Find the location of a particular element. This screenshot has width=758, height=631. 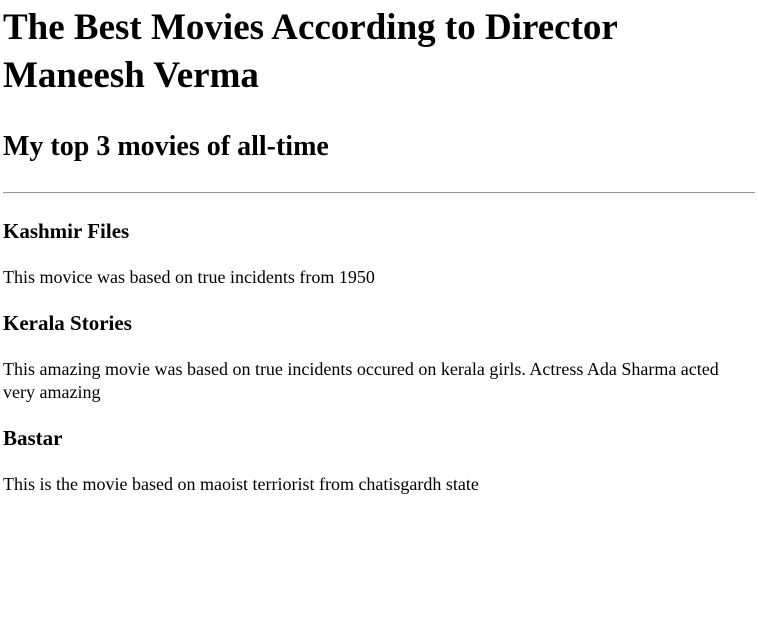

page-subtitle: My top 3 movies of all-time is located at coordinates (166, 146).